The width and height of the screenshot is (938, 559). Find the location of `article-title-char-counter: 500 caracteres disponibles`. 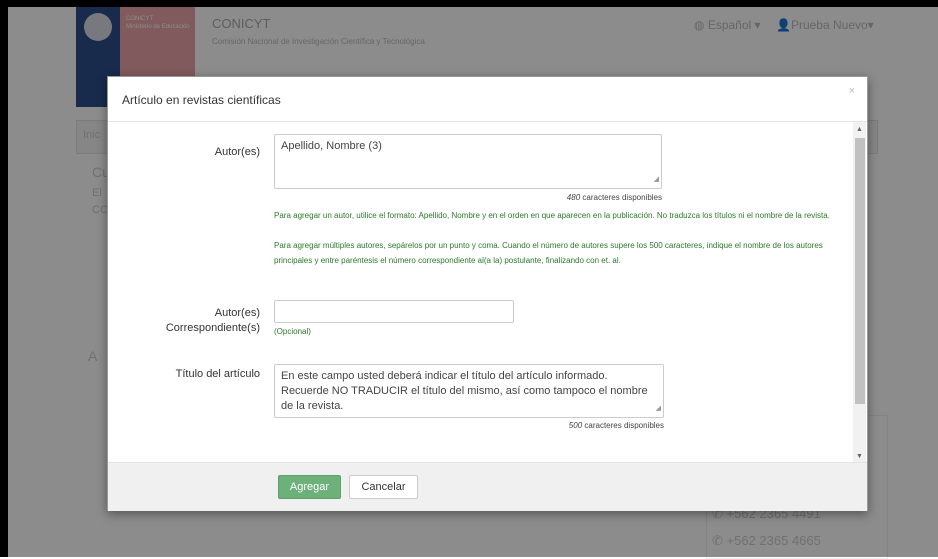

article-title-char-counter: 500 caracteres disponibles is located at coordinates (556, 425).